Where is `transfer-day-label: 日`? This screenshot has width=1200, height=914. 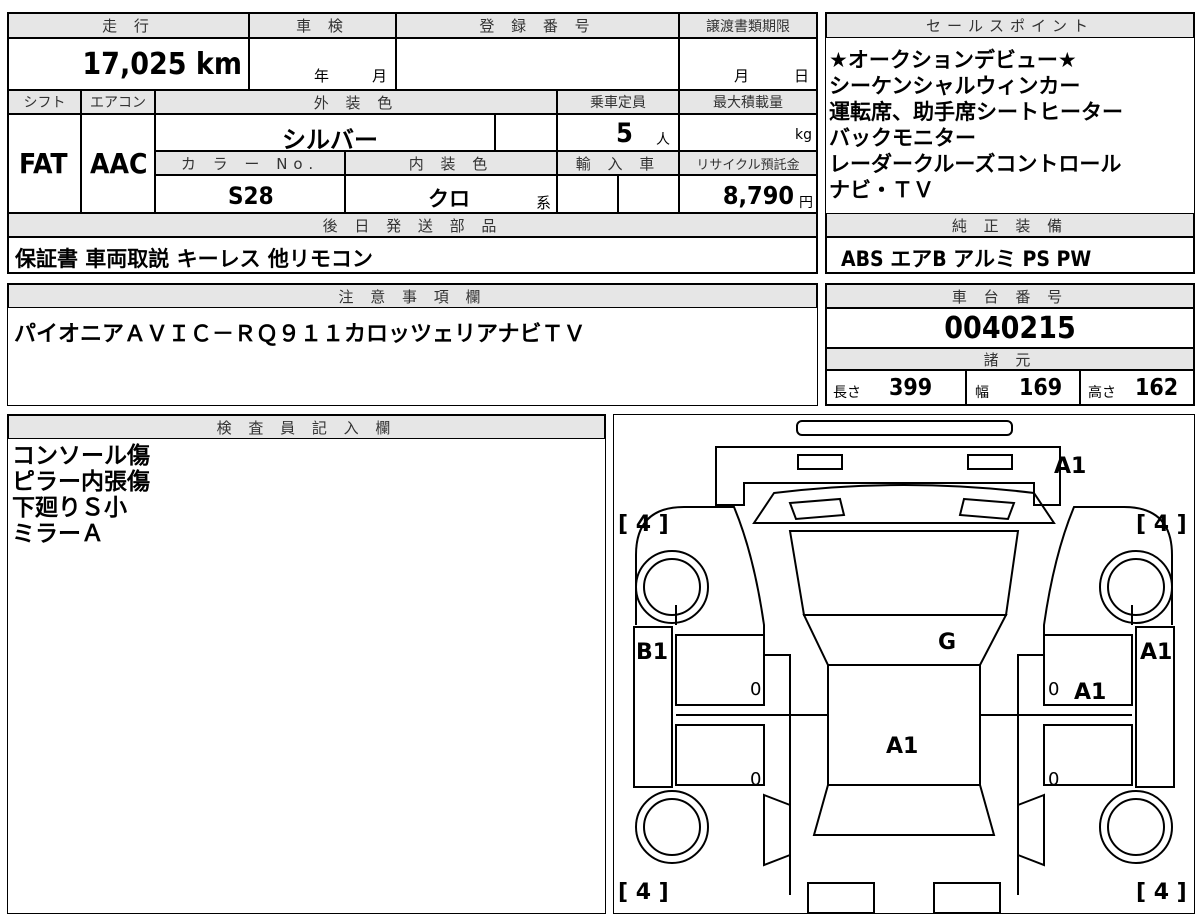 transfer-day-label: 日 is located at coordinates (802, 76).